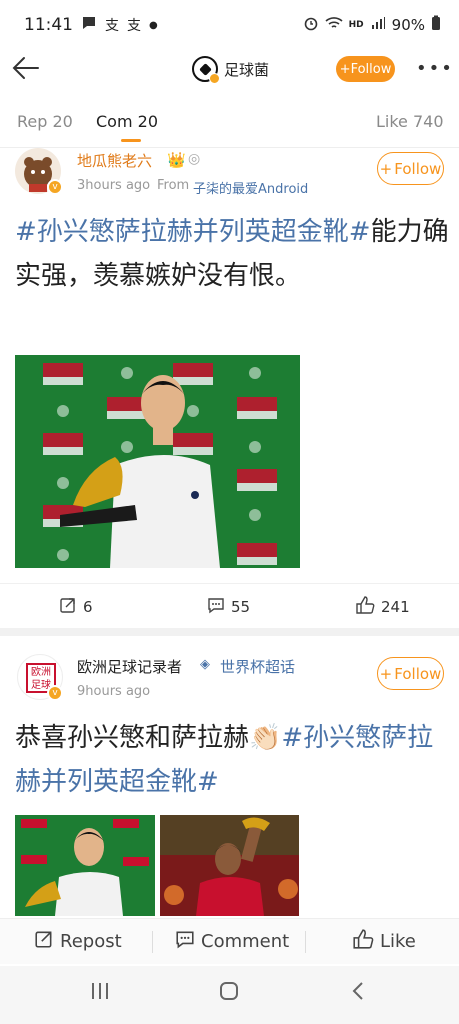  I want to click on account-name: 足球菌, so click(247, 69).